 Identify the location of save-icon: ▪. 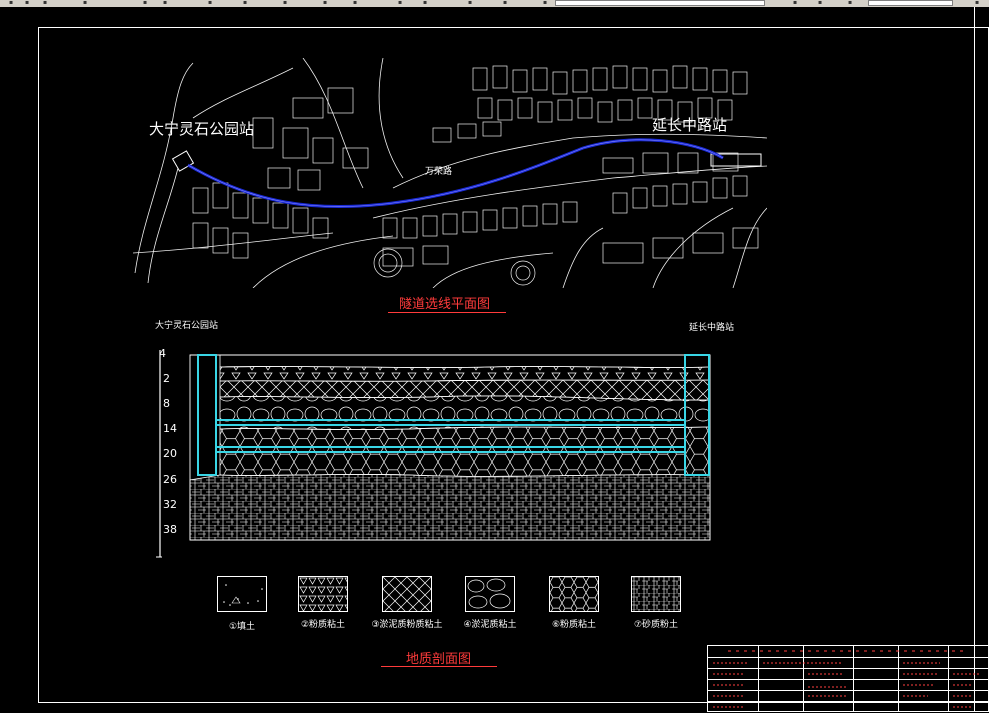
(45, 3).